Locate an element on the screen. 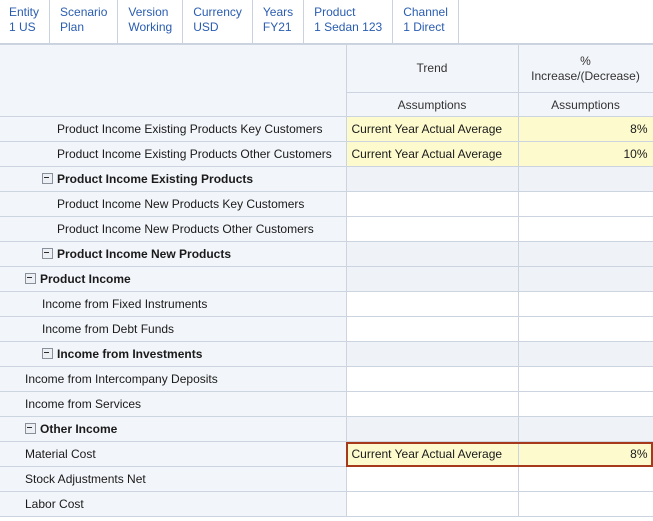  pov-member-value: 1 Direct is located at coordinates (425, 27).